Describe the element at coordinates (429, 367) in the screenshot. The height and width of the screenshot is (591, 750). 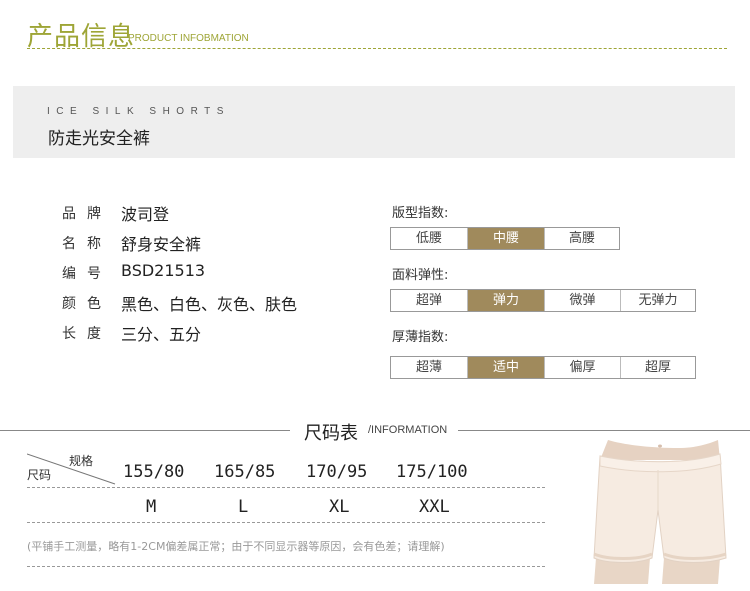
I see `index-option: 超薄` at that location.